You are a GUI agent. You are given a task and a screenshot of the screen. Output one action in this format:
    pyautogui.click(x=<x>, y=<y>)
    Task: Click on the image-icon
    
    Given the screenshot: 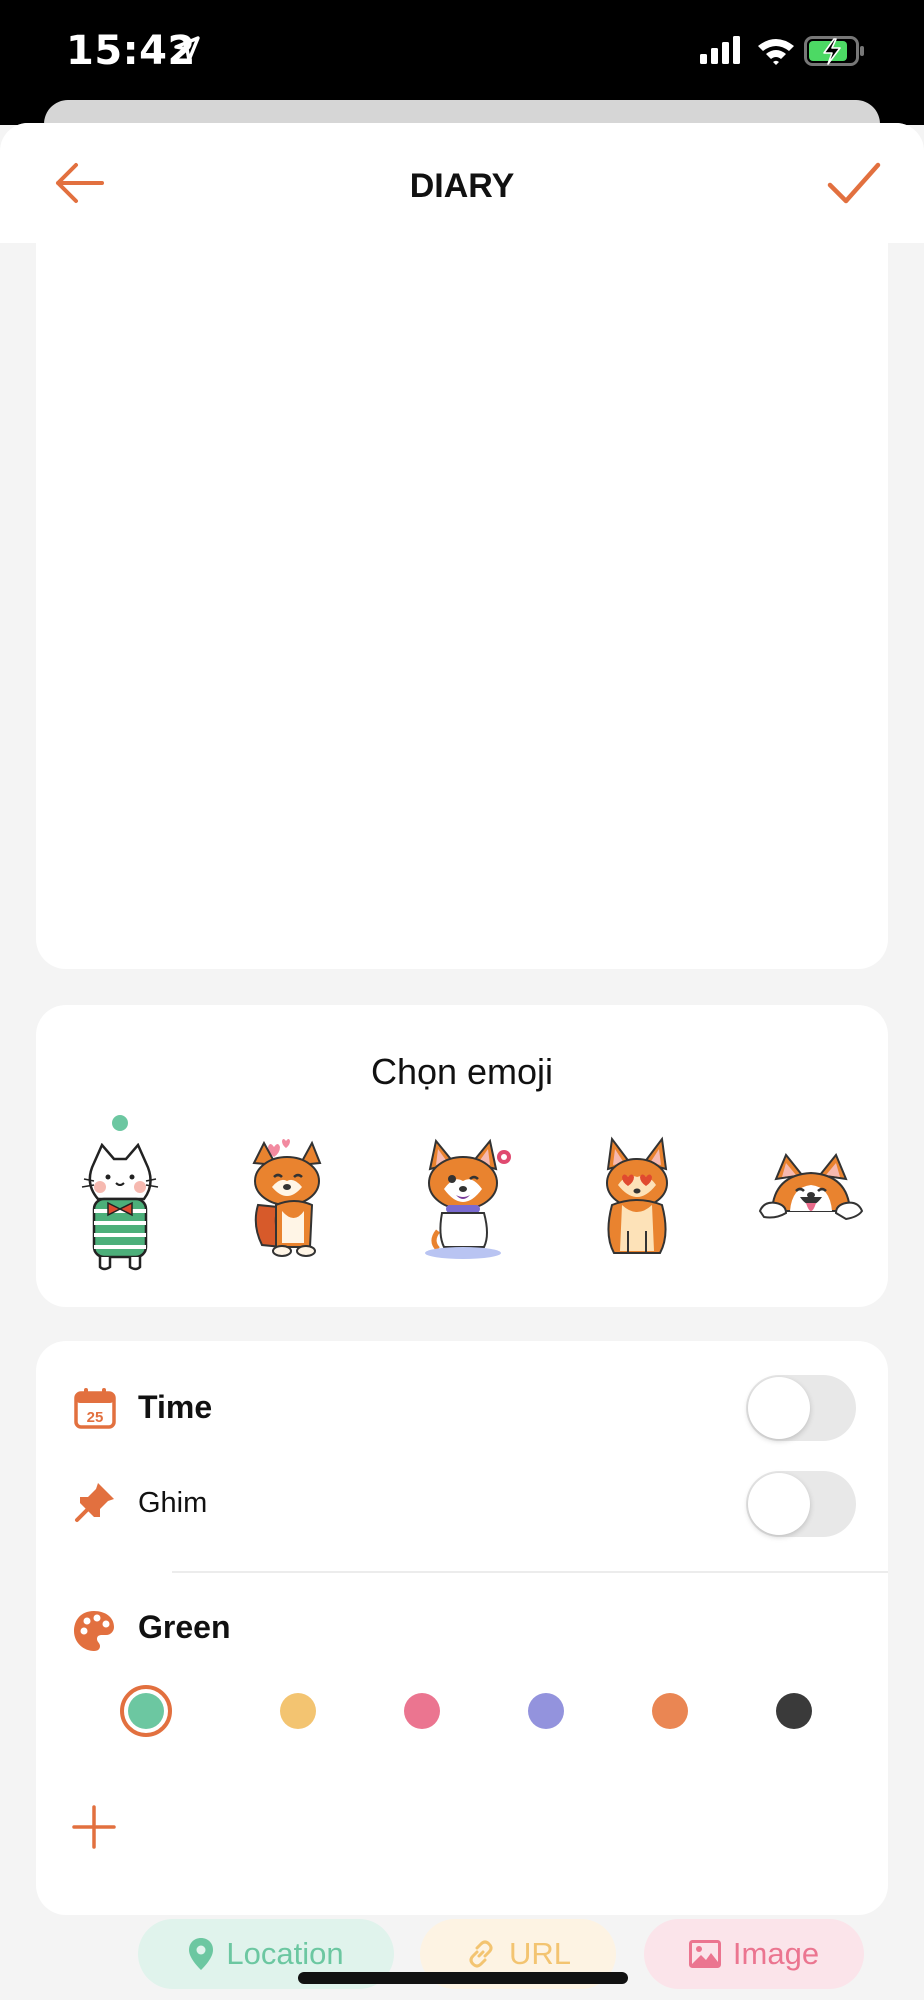 What is the action you would take?
    pyautogui.click(x=704, y=1954)
    